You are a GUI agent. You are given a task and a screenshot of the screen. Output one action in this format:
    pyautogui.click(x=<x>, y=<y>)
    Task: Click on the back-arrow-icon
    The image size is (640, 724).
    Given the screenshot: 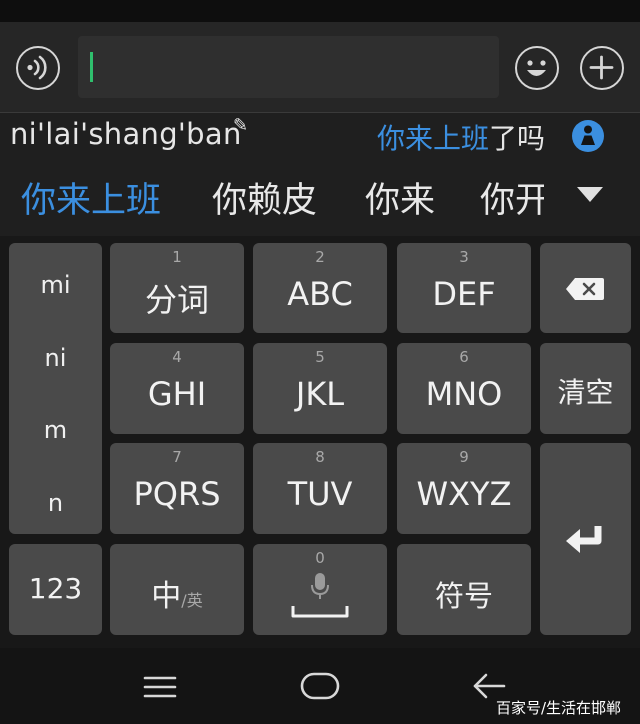 What is the action you would take?
    pyautogui.click(x=489, y=686)
    